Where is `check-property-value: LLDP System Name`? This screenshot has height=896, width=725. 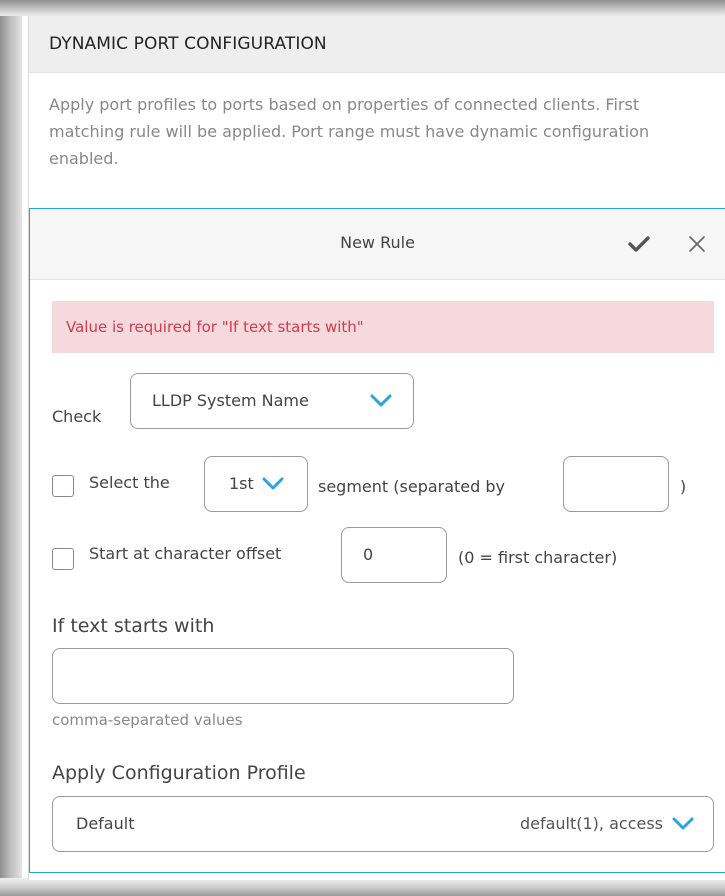 check-property-value: LLDP System Name is located at coordinates (230, 400).